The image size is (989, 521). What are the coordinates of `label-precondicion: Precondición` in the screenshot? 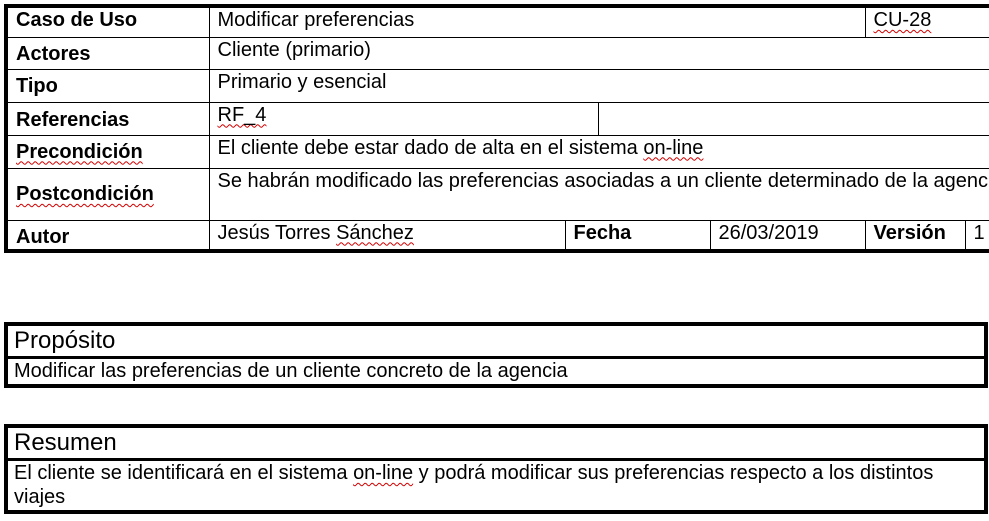 It's located at (107, 151).